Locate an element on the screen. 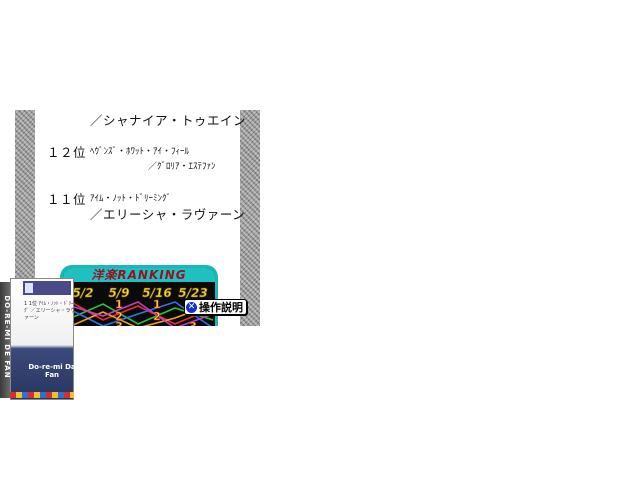 The height and width of the screenshot is (480, 640). x-button-icon: ✕ is located at coordinates (191, 307).